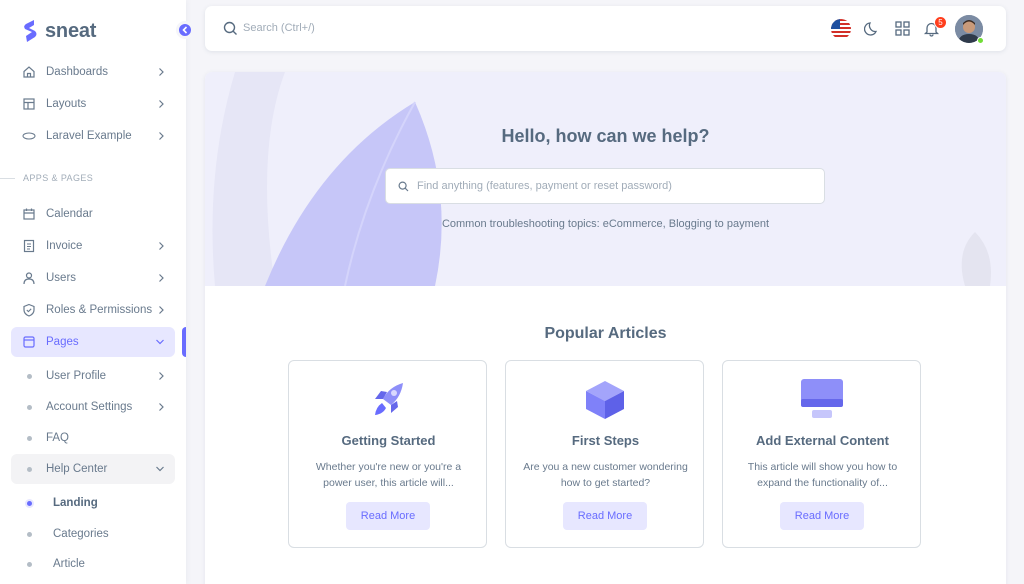  I want to click on shield-icon, so click(29, 310).